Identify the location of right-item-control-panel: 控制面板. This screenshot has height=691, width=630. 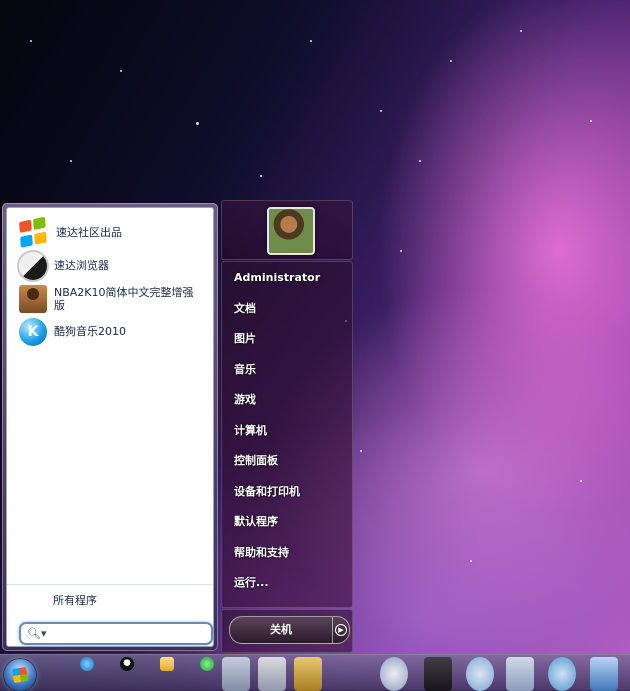
(287, 460).